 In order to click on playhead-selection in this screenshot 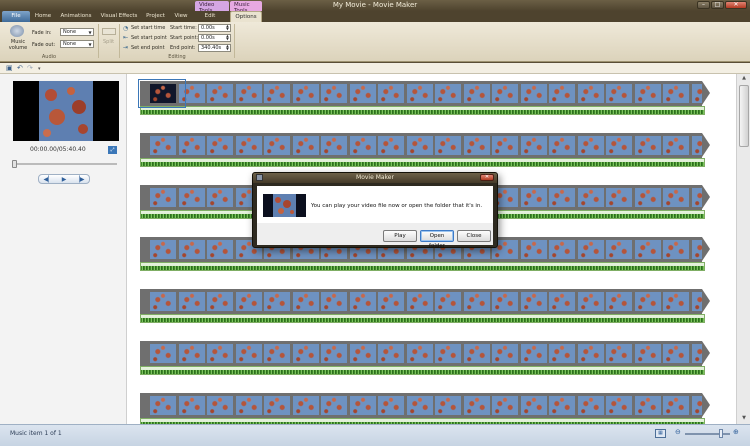, I will do `click(162, 93)`.